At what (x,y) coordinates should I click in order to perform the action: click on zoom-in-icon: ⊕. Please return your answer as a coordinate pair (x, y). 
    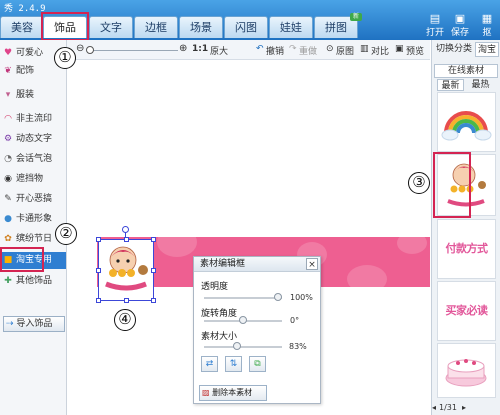
    Looking at the image, I should click on (183, 48).